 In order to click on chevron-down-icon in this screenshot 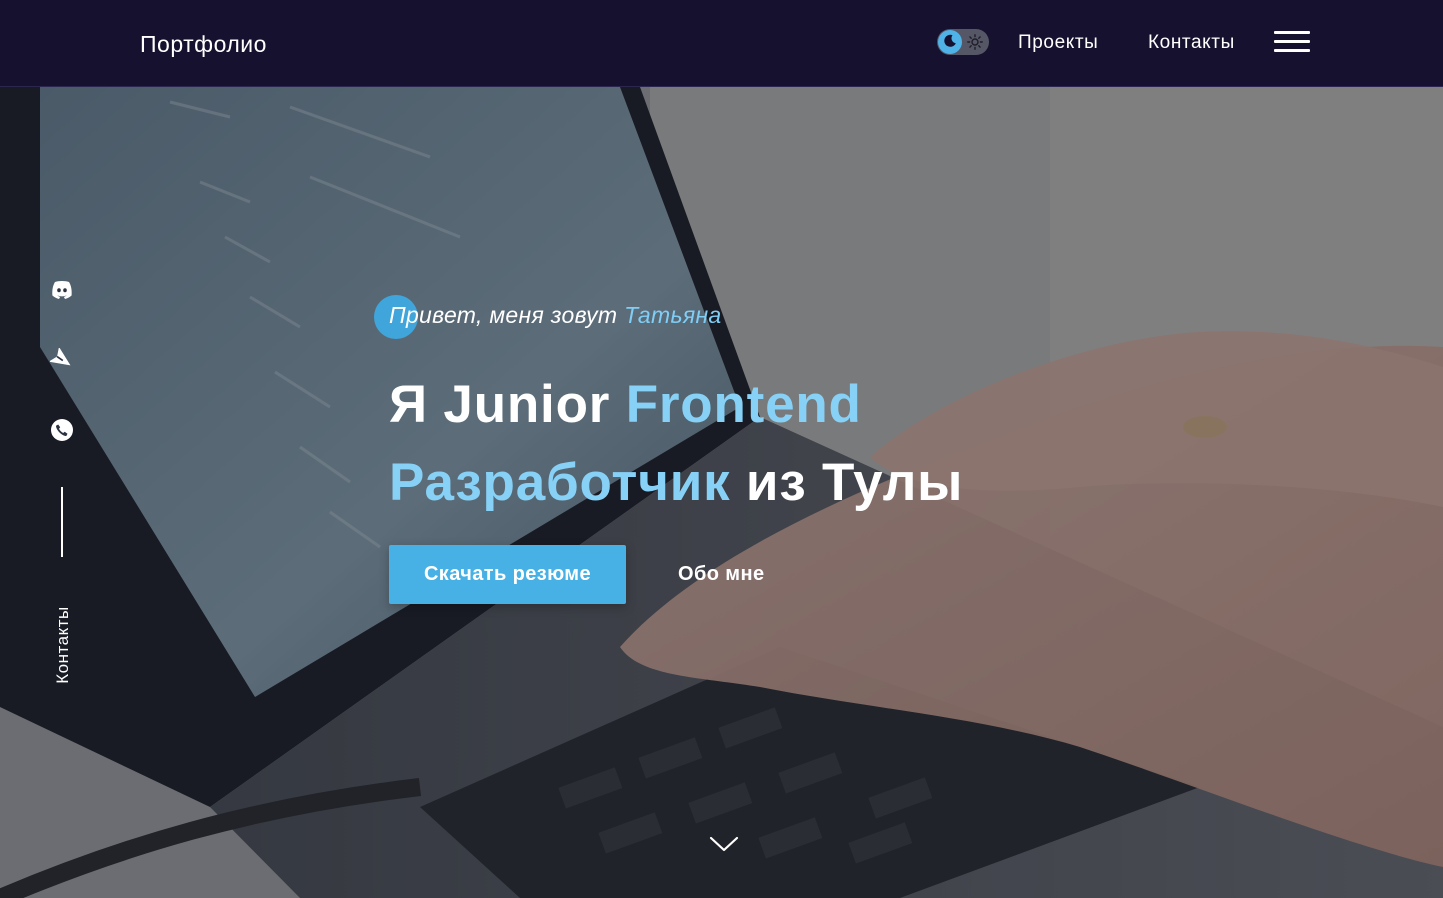, I will do `click(724, 844)`.